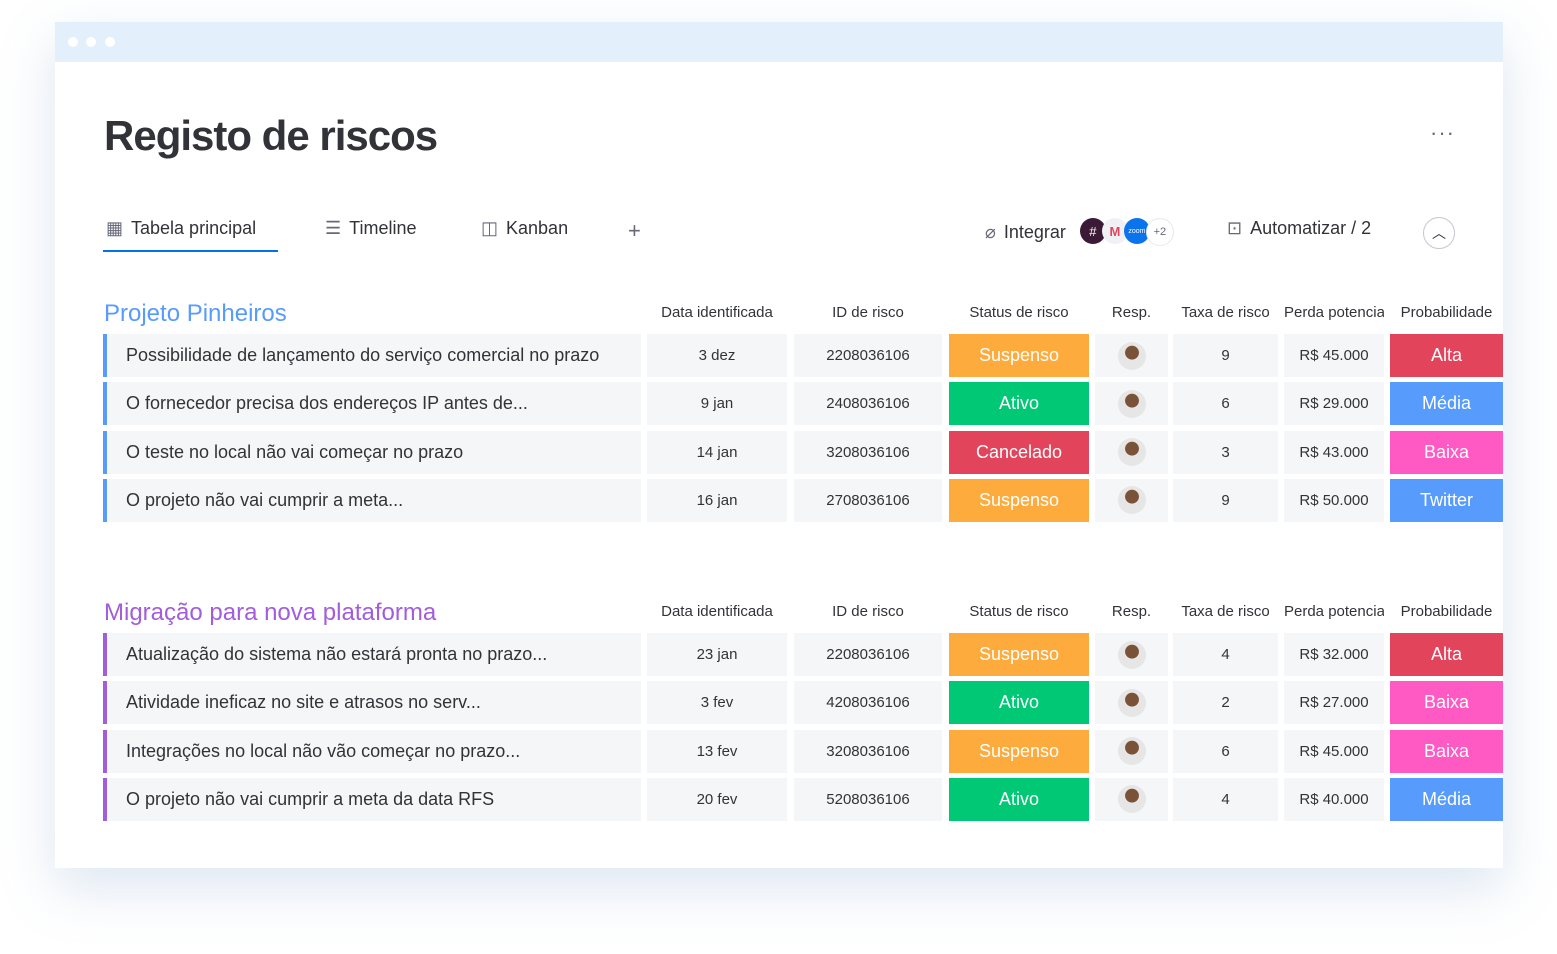 This screenshot has height=954, width=1557. Describe the element at coordinates (1334, 799) in the screenshot. I see `loss-cell: R$ 40.000` at that location.